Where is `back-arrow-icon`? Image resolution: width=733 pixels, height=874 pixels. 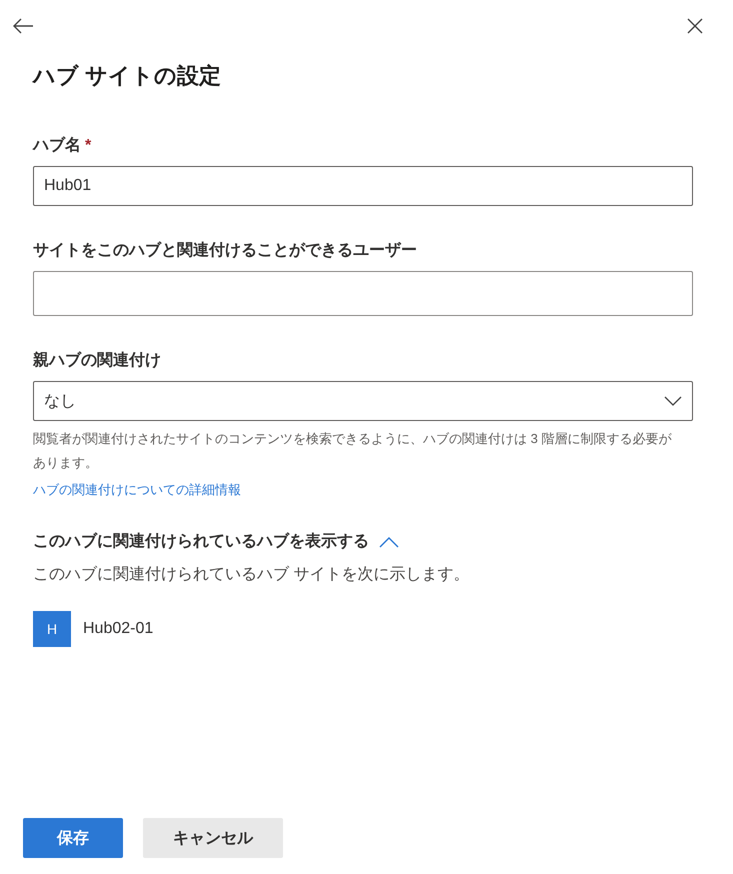
back-arrow-icon is located at coordinates (23, 26).